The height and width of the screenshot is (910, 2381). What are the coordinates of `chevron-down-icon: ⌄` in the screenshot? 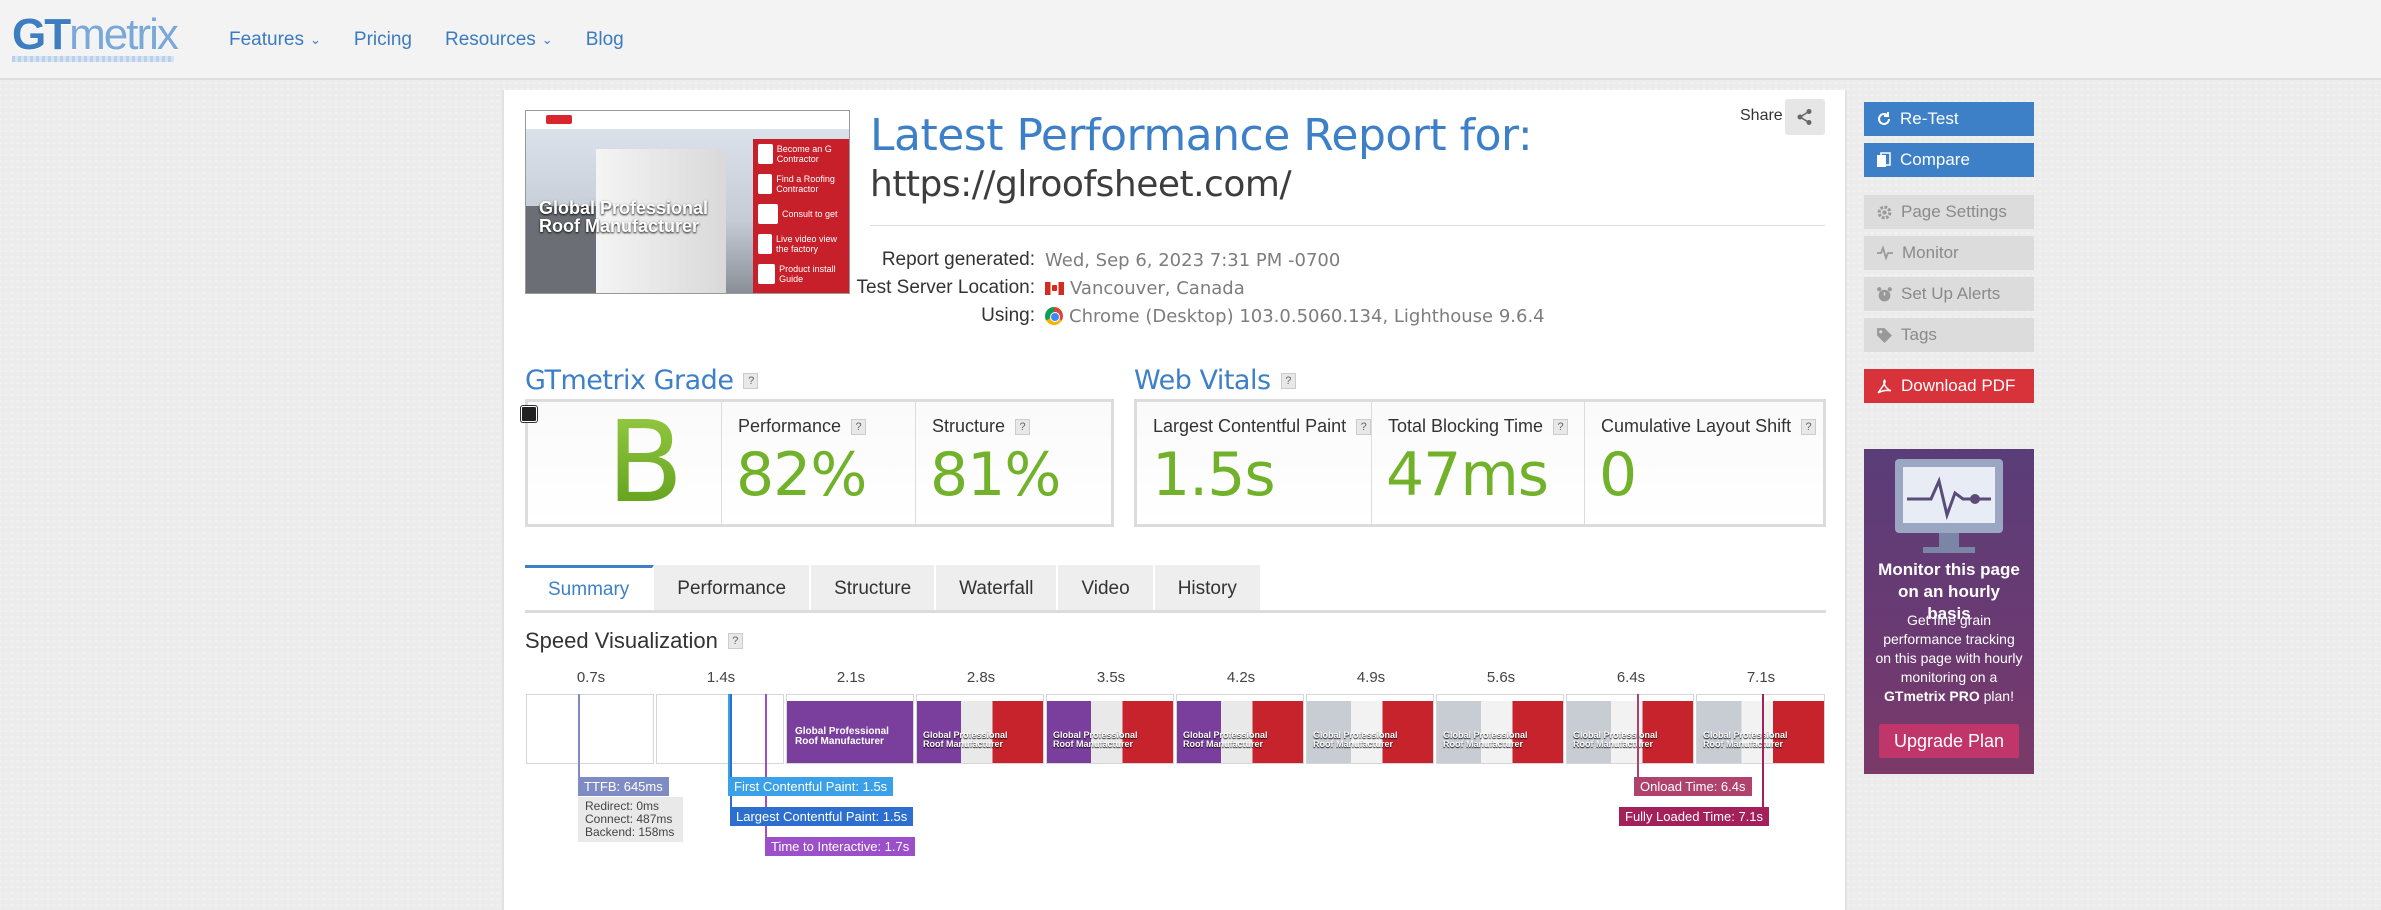 It's located at (547, 39).